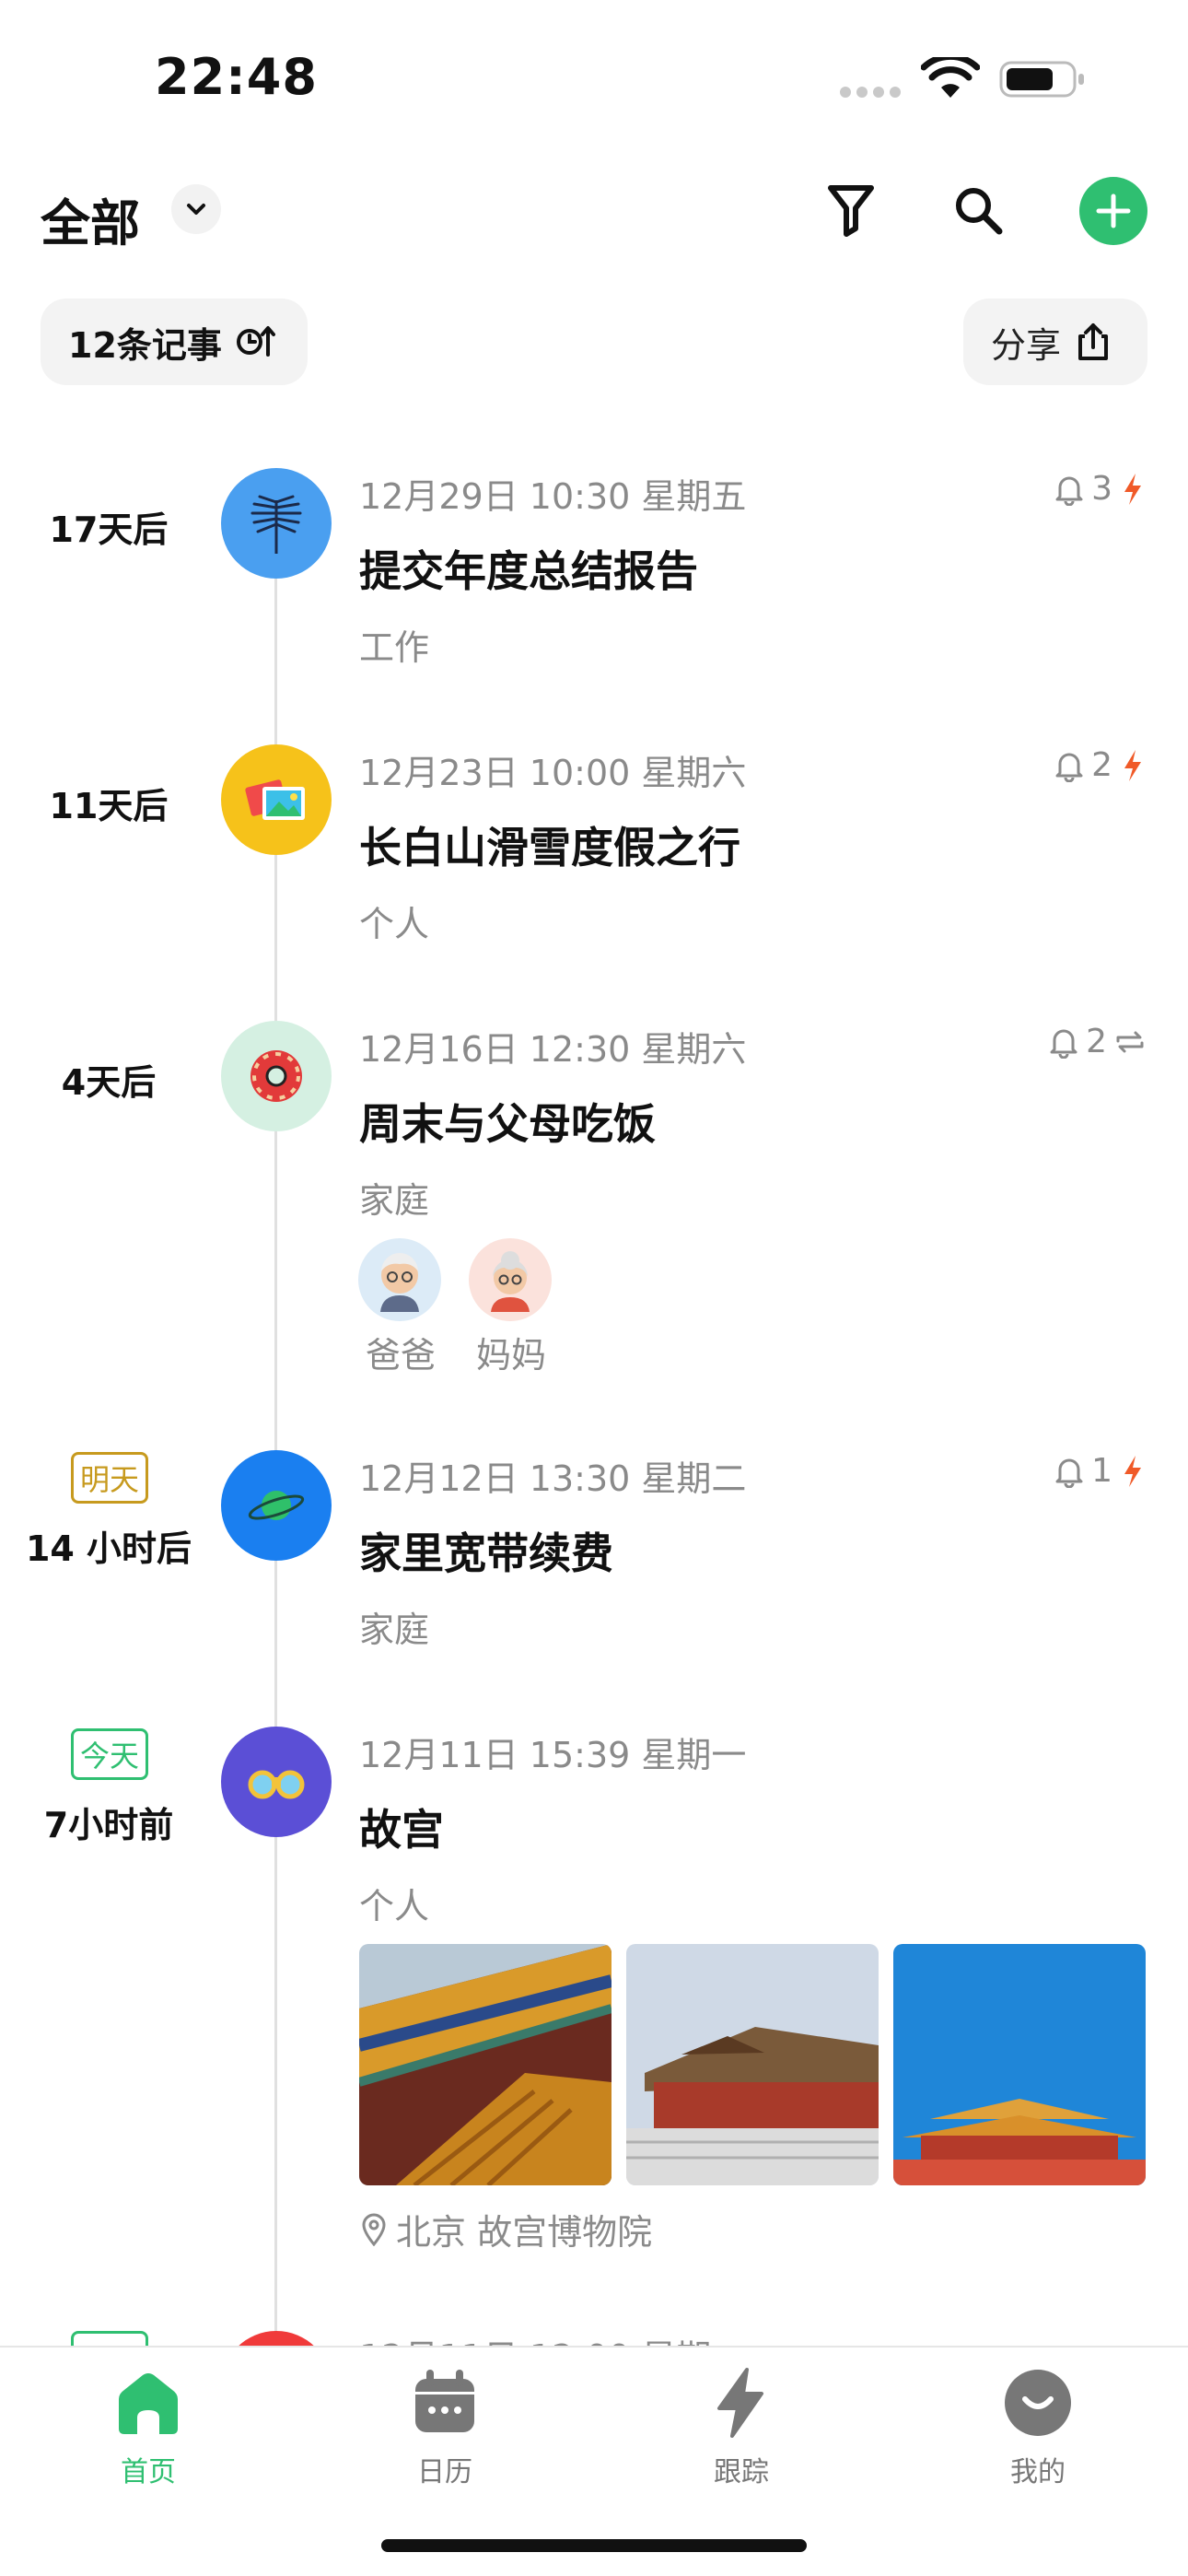 The width and height of the screenshot is (1188, 2576). I want to click on reminder-count: 1, so click(1101, 1471).